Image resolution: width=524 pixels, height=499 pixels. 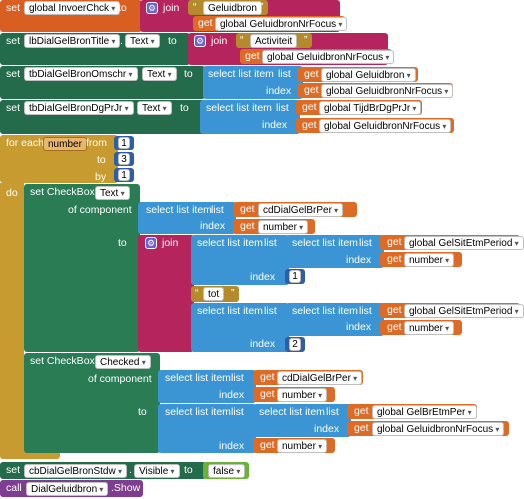 What do you see at coordinates (214, 294) in the screenshot?
I see `text-string-value: tot` at bounding box center [214, 294].